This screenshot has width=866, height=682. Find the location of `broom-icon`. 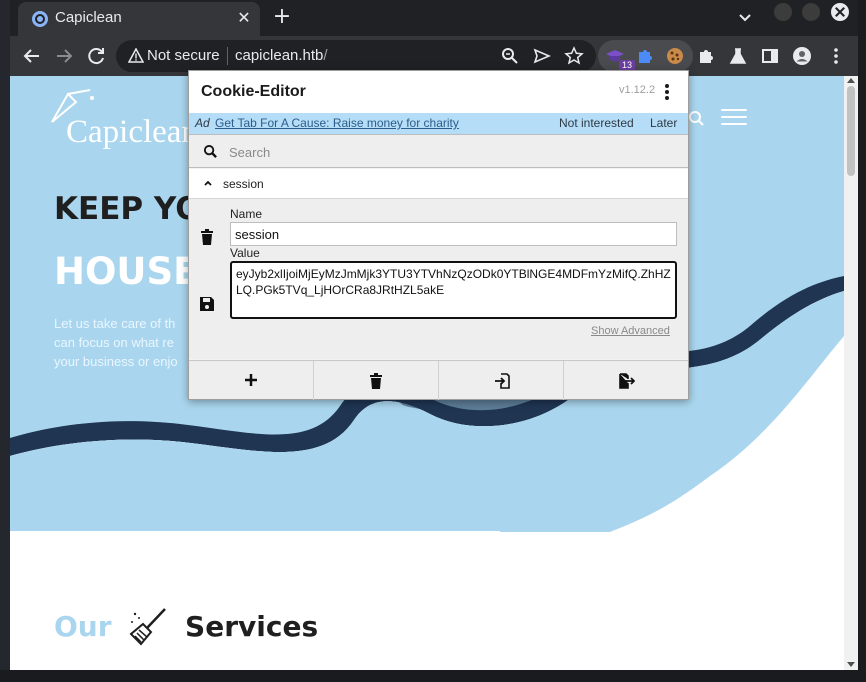

broom-icon is located at coordinates (148, 627).